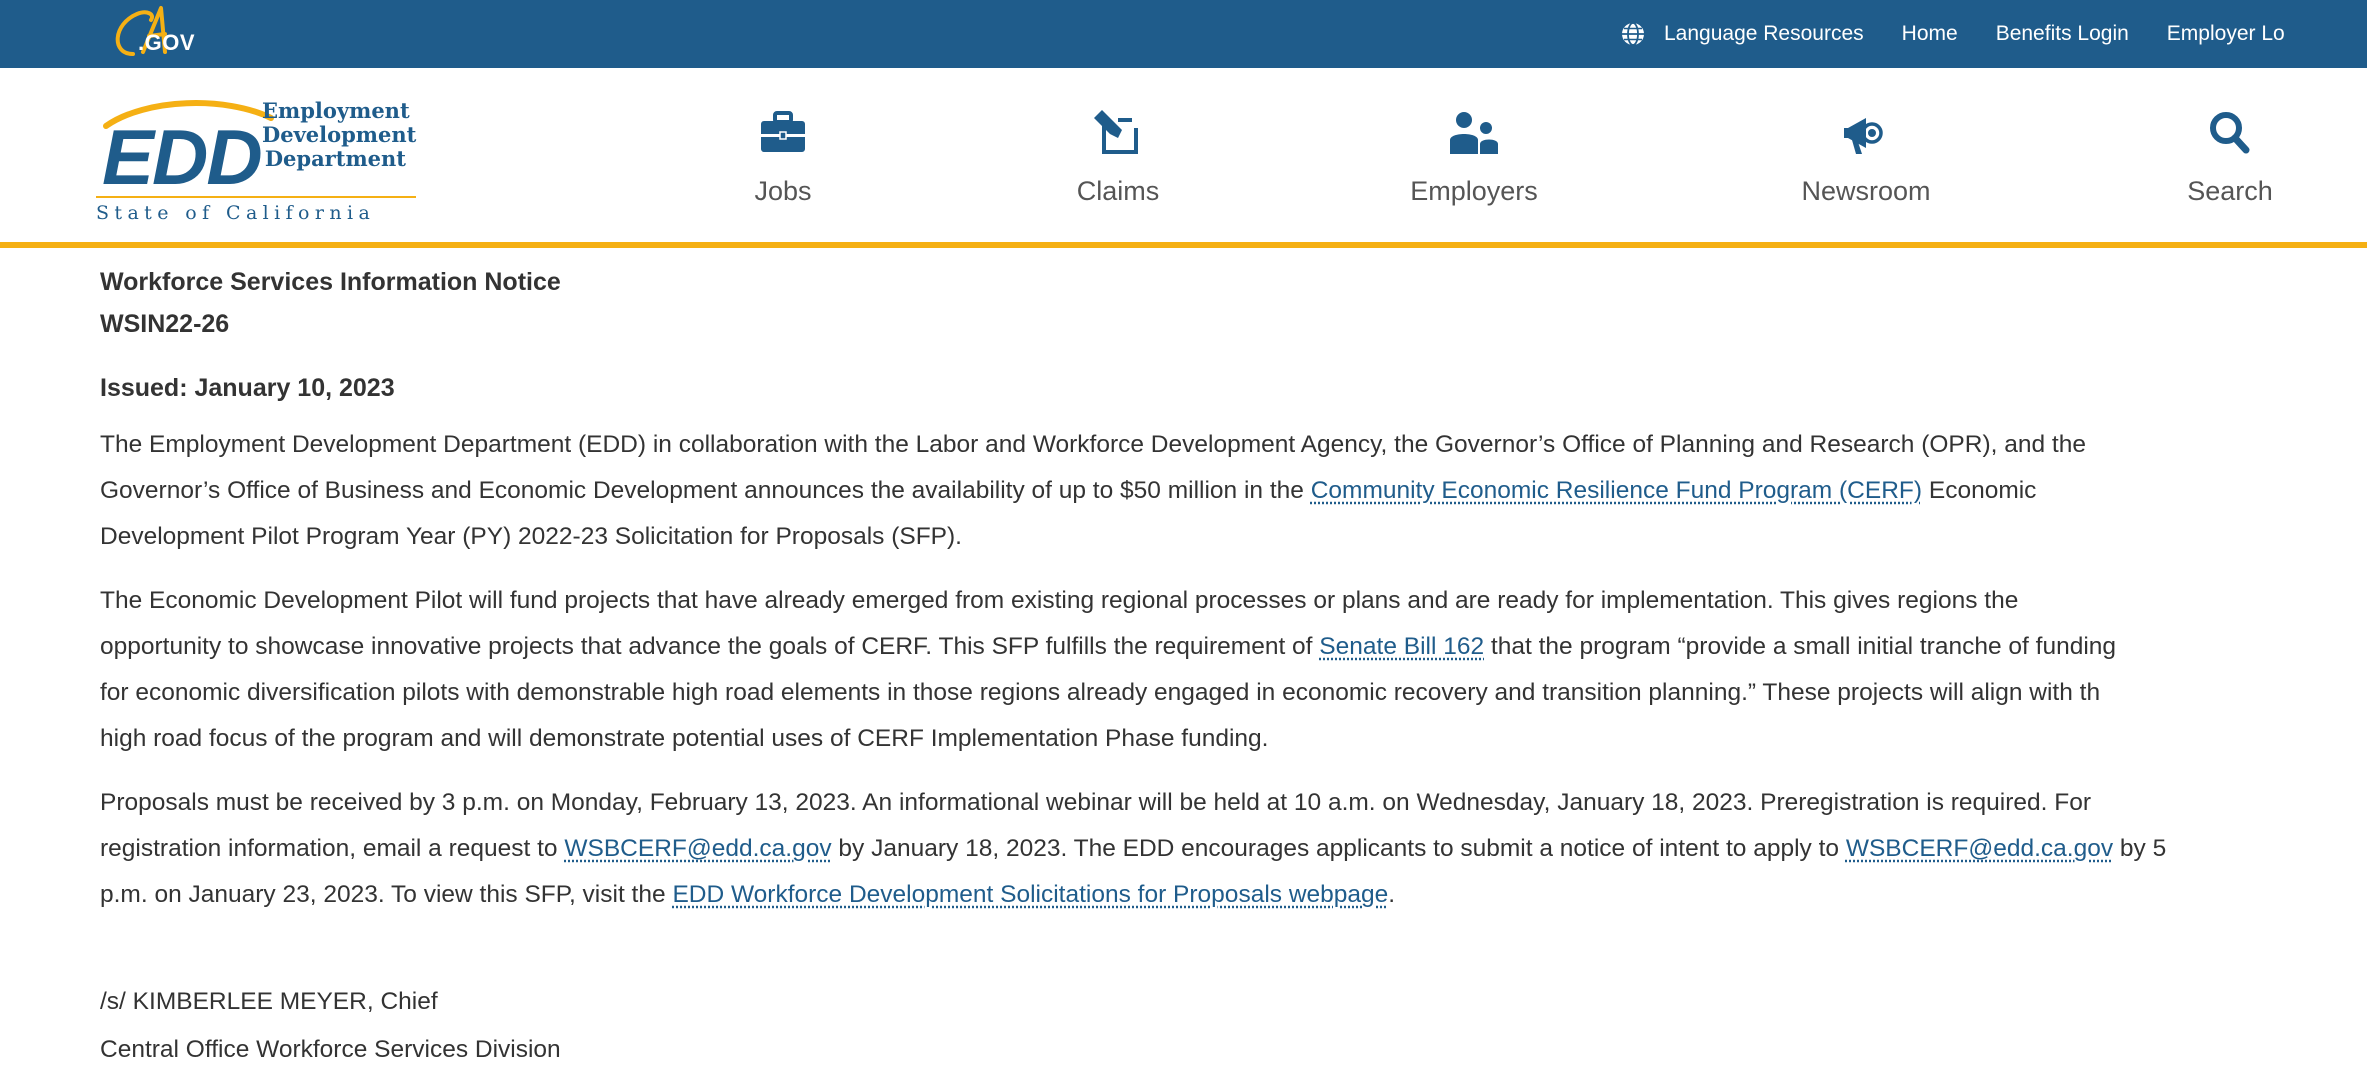 This screenshot has height=1088, width=2367. What do you see at coordinates (2230, 133) in the screenshot?
I see `search-icon` at bounding box center [2230, 133].